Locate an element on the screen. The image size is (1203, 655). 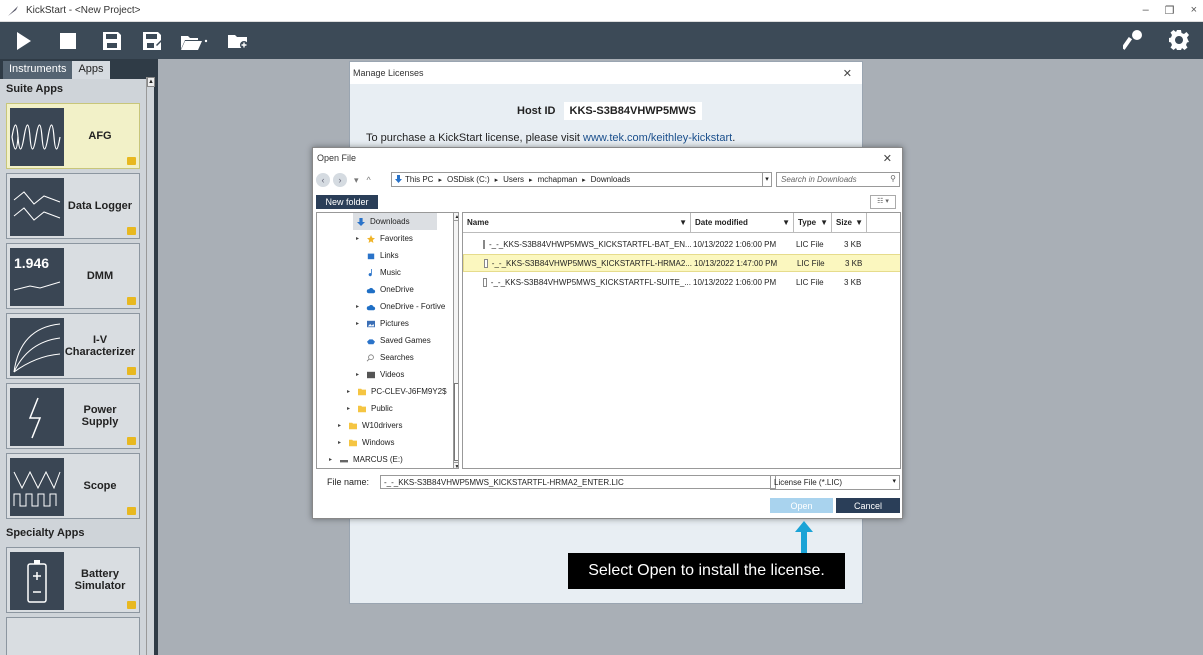
tree-item-label: MARCUS (E:) is located at coordinates (378, 459).